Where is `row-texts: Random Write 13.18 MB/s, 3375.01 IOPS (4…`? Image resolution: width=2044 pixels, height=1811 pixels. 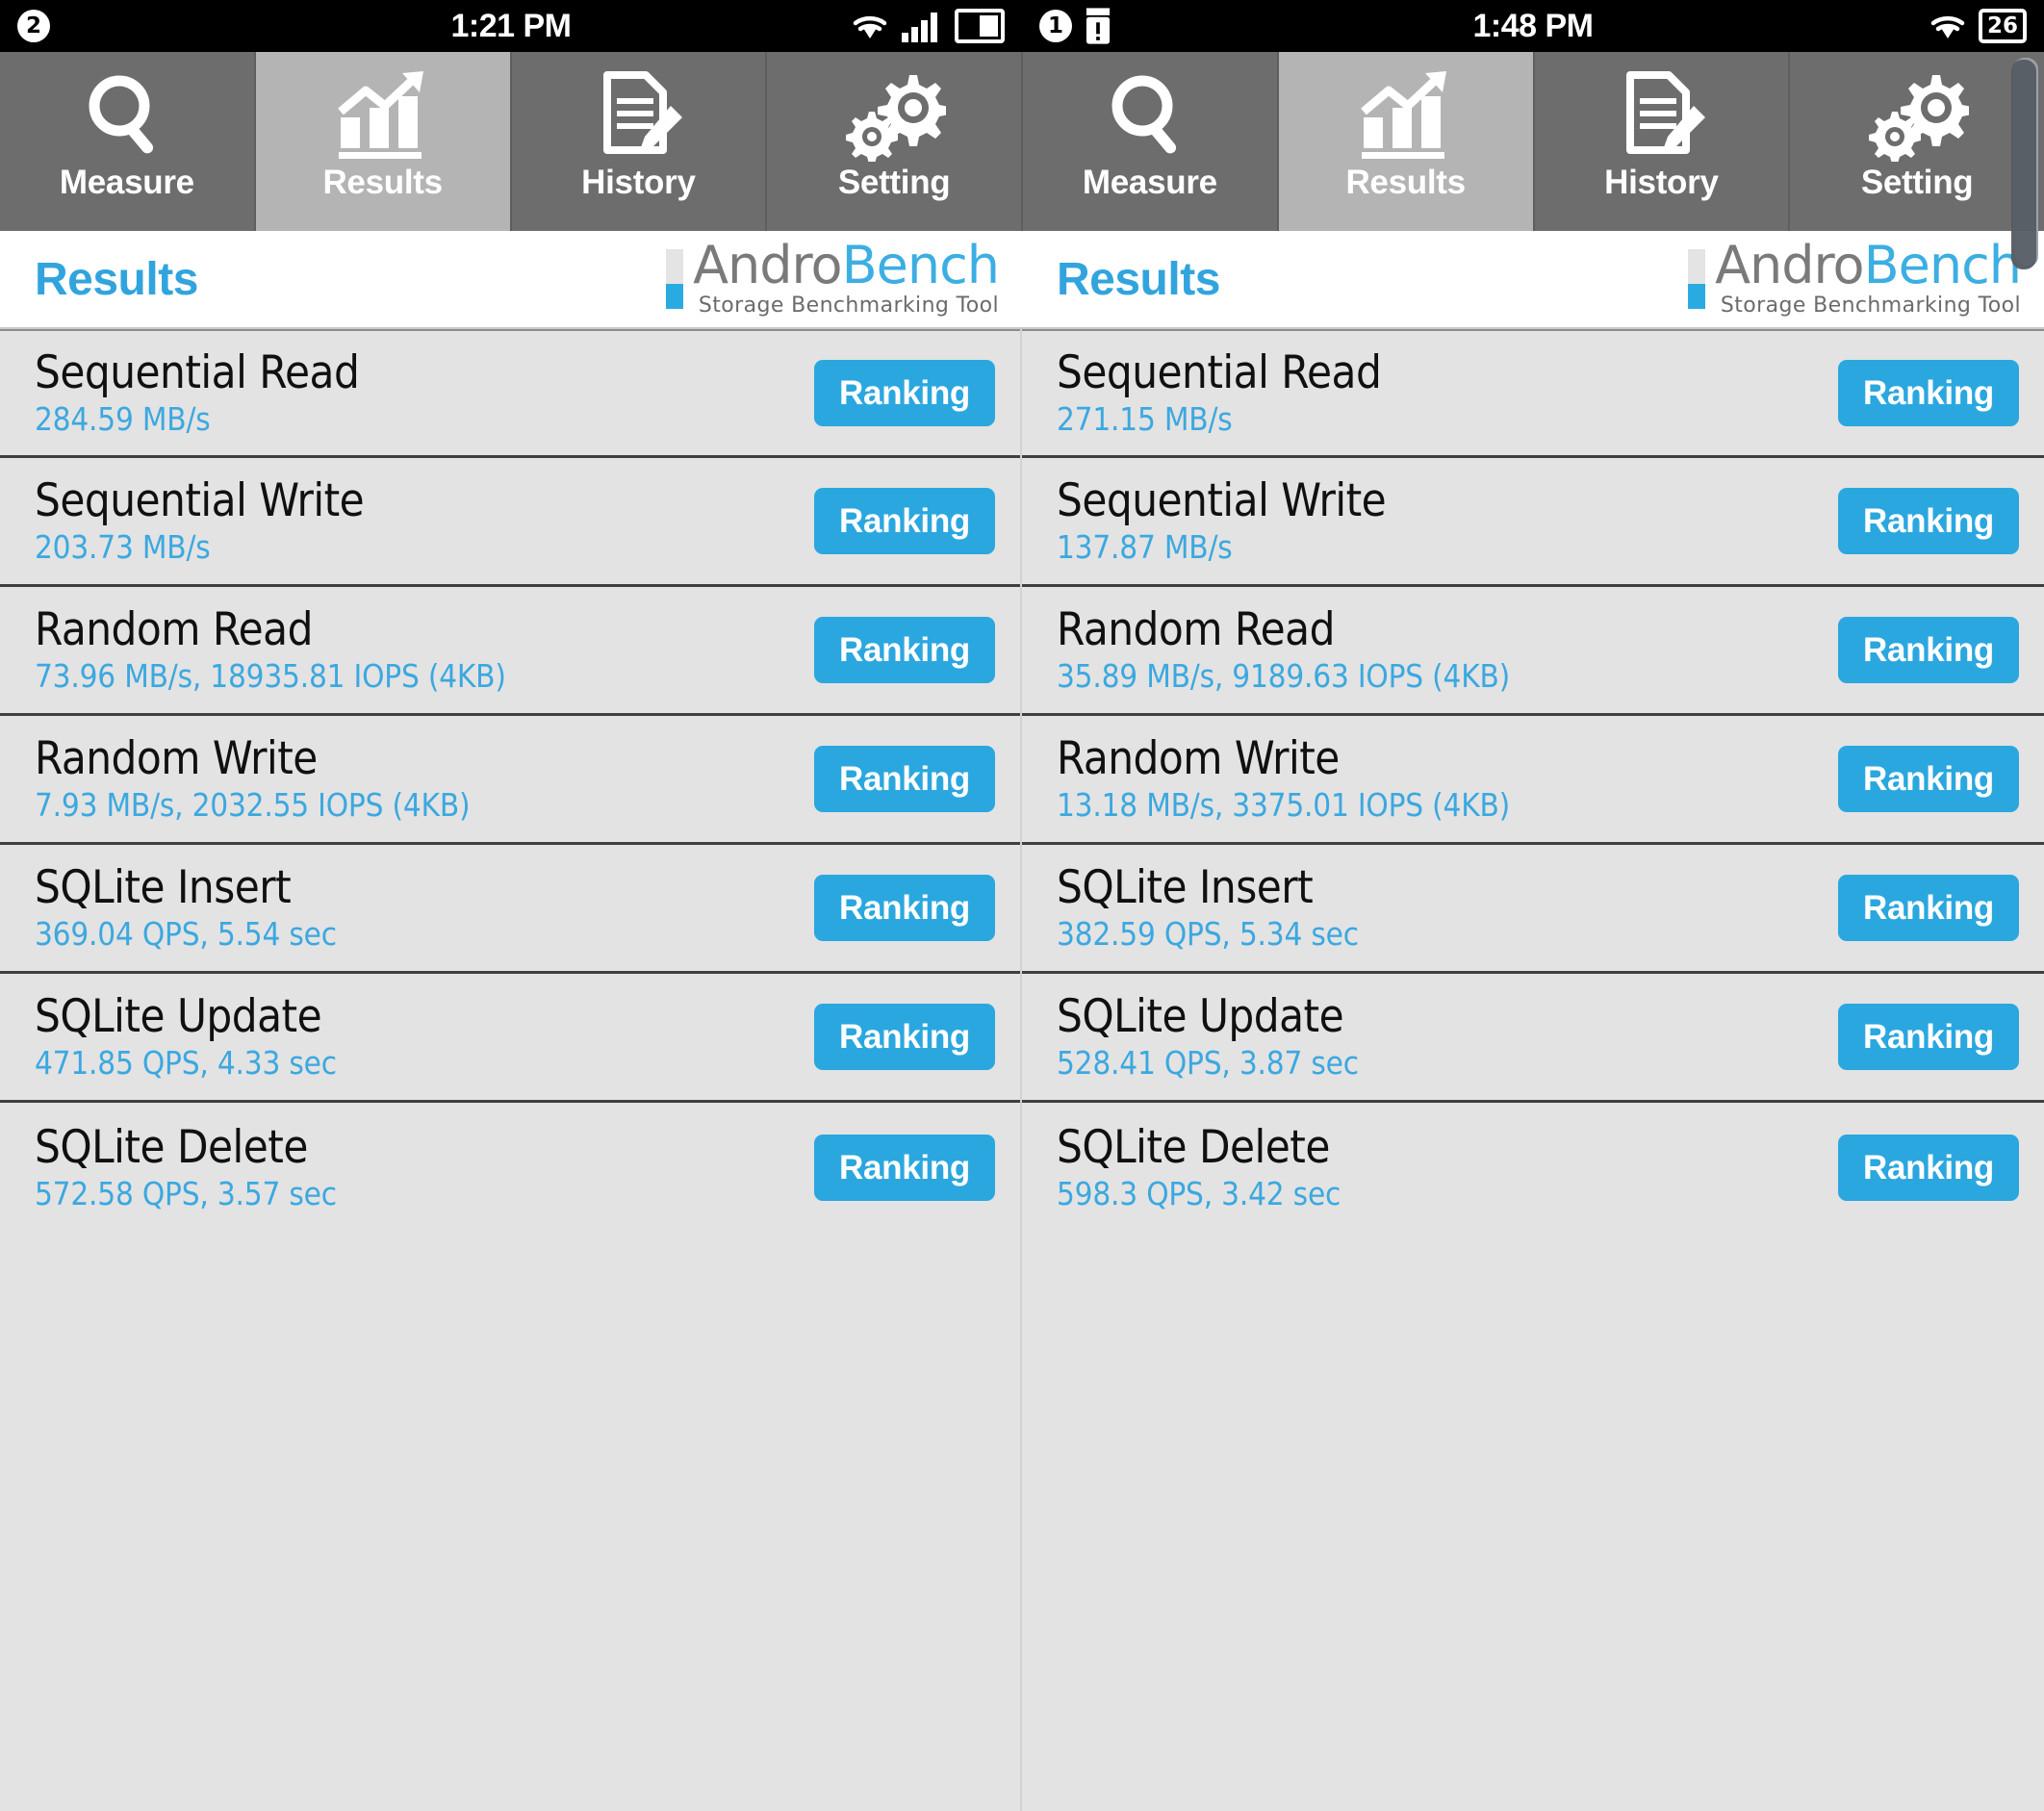
row-texts: Random Write 13.18 MB/s, 3375.01 IOPS (4… is located at coordinates (1283, 779).